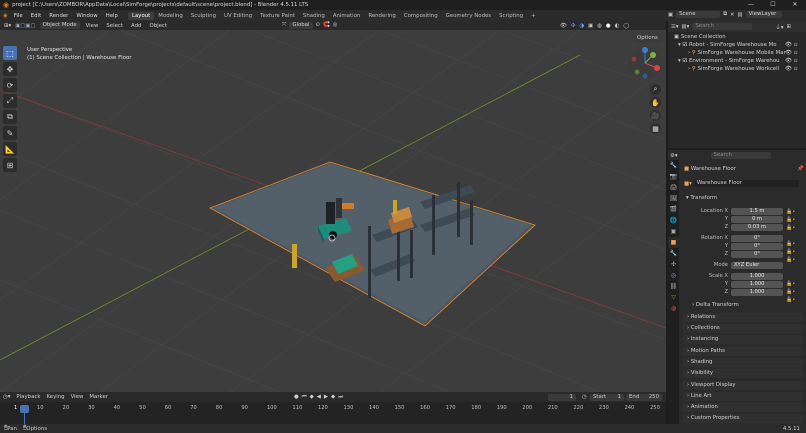 This screenshot has height=433, width=806. What do you see at coordinates (757, 254) in the screenshot?
I see `rotation-z-field: 0°` at bounding box center [757, 254].